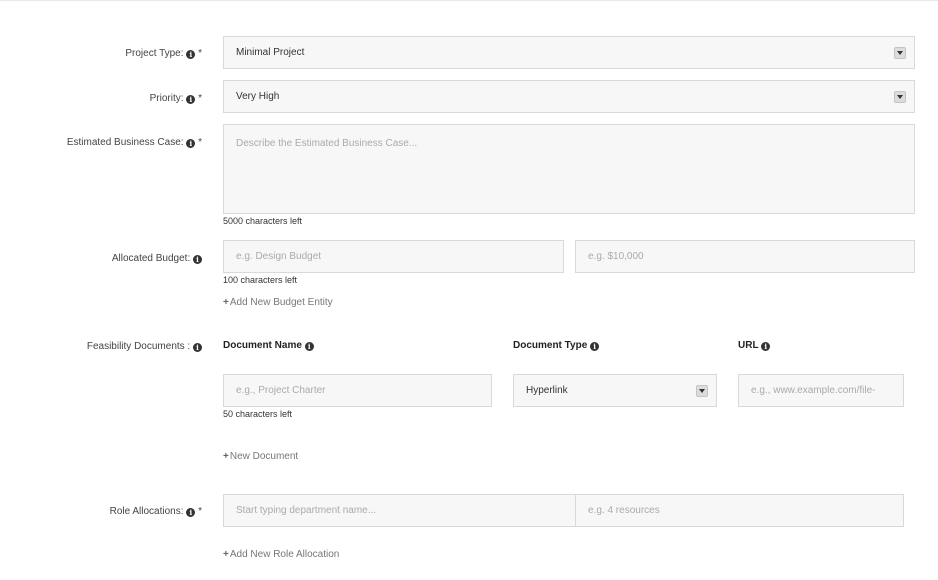 The image size is (938, 580). I want to click on document-name-char-count: 50 characters left, so click(258, 414).